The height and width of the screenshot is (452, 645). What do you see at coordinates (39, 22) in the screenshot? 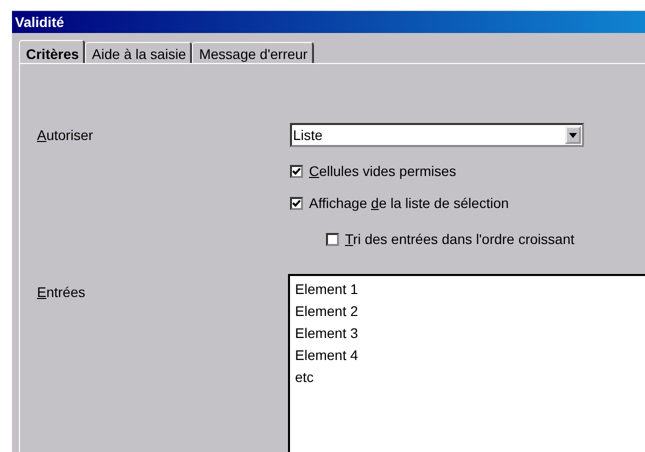
I see `window-title: Validité` at bounding box center [39, 22].